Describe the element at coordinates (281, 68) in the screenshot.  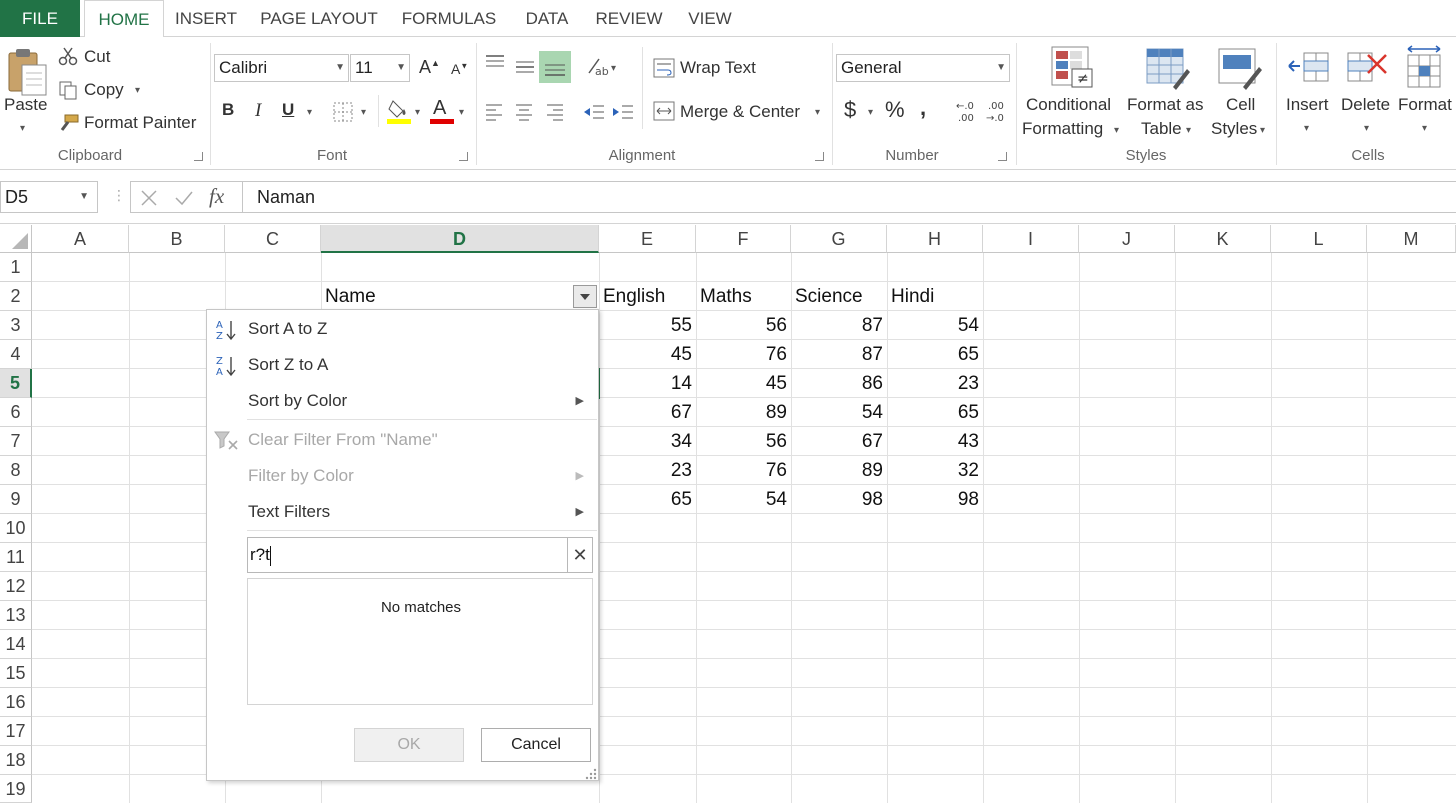
I see `font-name-select: Calibri ▼` at that location.